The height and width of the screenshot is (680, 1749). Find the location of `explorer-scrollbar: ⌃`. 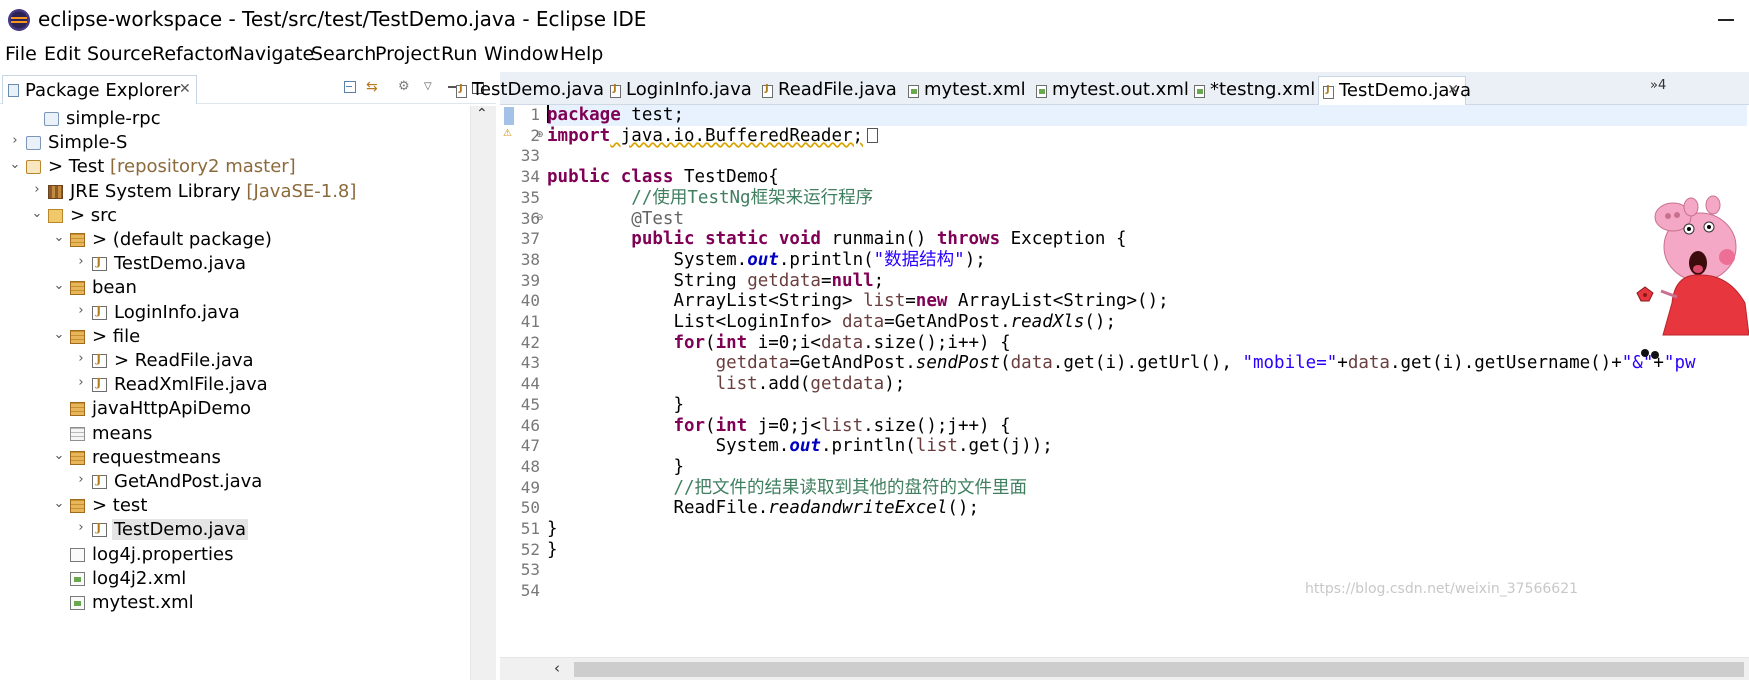

explorer-scrollbar: ⌃ is located at coordinates (483, 393).